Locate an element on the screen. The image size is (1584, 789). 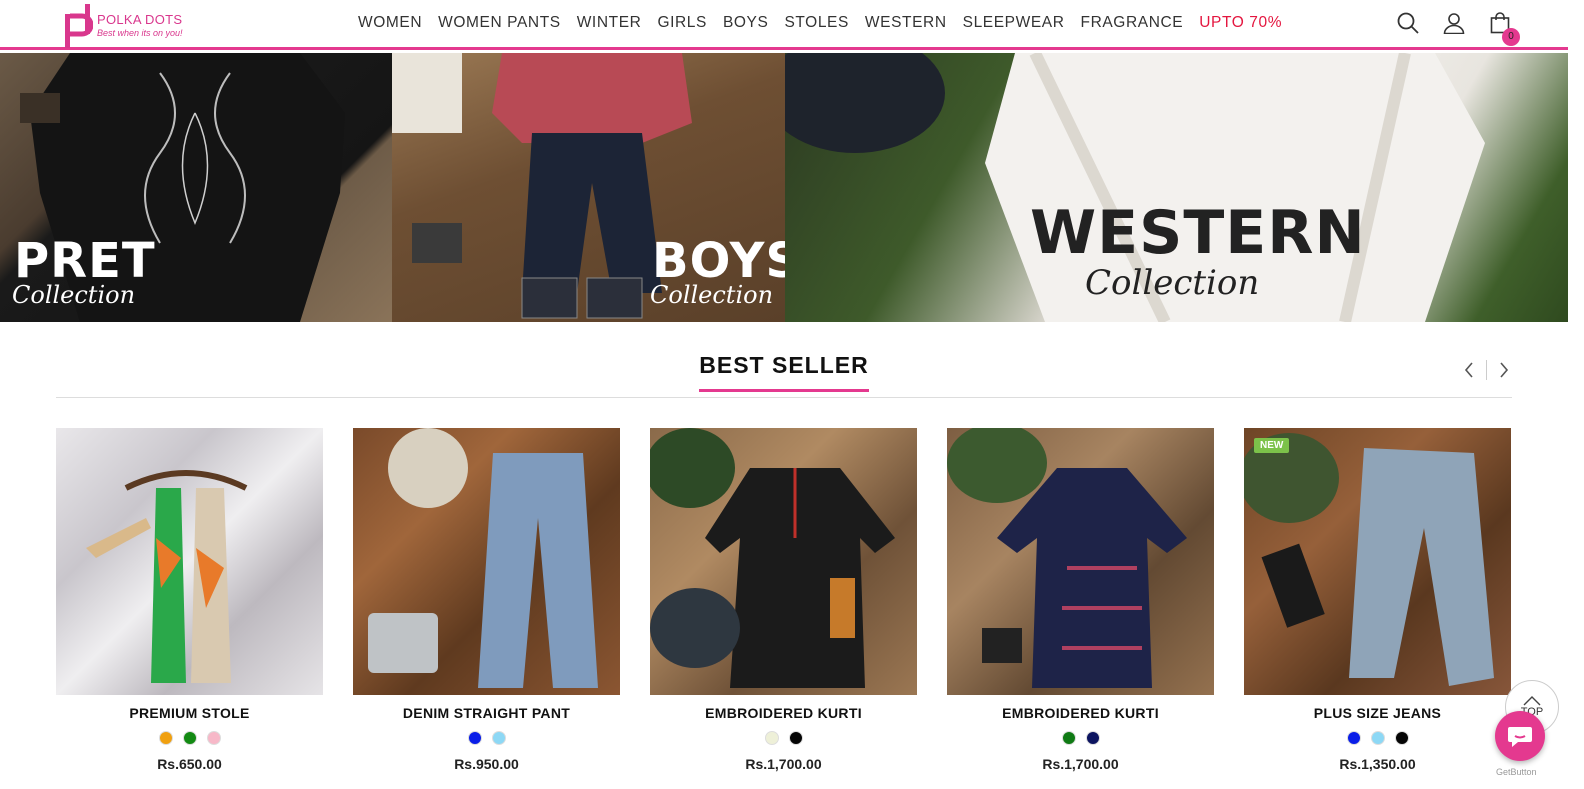
banner-western-subtitle: Collection is located at coordinates (1172, 283).